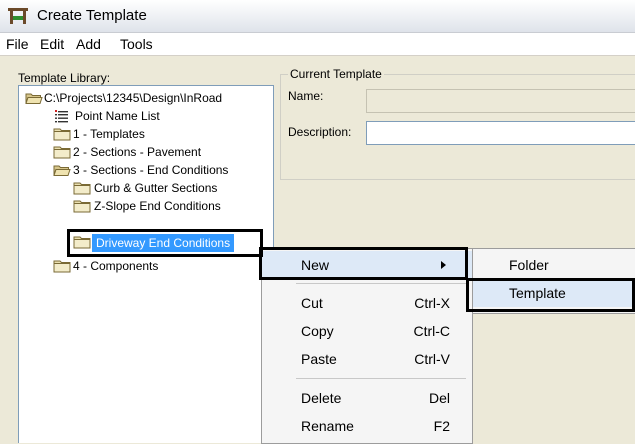 Image resolution: width=635 pixels, height=444 pixels. I want to click on menu-item-label: Paste, so click(319, 359).